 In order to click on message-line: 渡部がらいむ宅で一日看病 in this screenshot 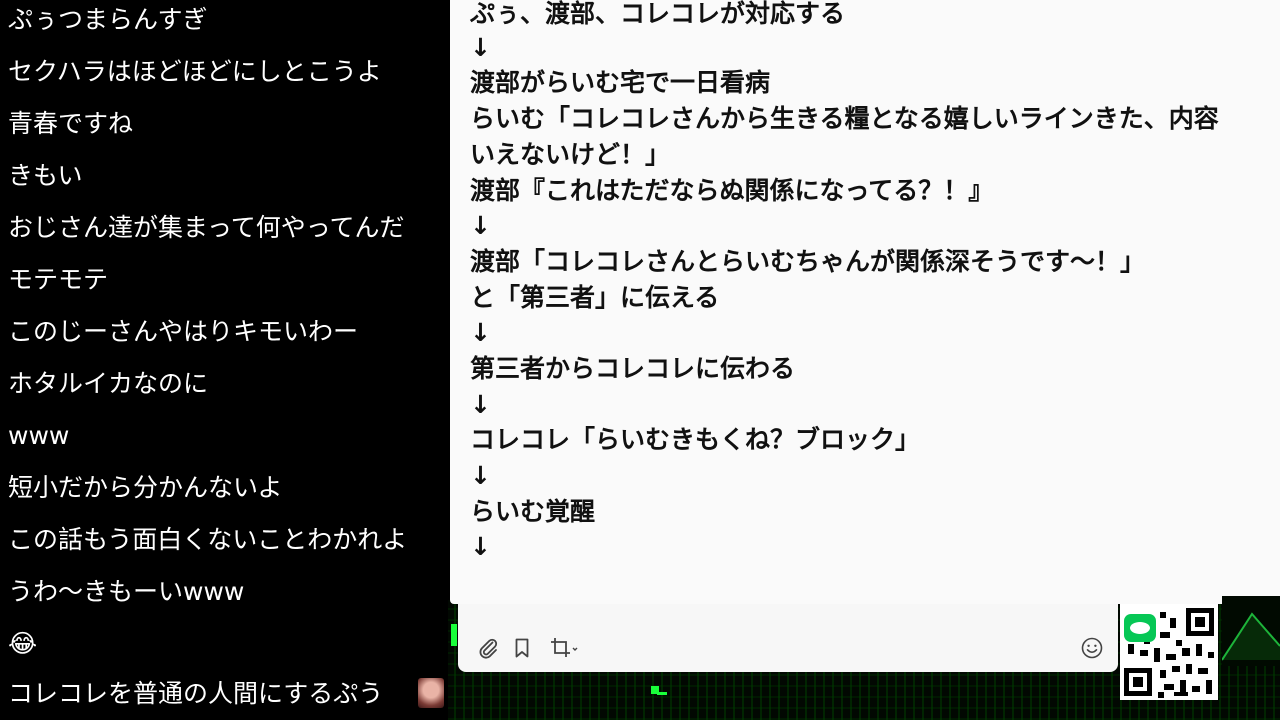, I will do `click(620, 82)`.